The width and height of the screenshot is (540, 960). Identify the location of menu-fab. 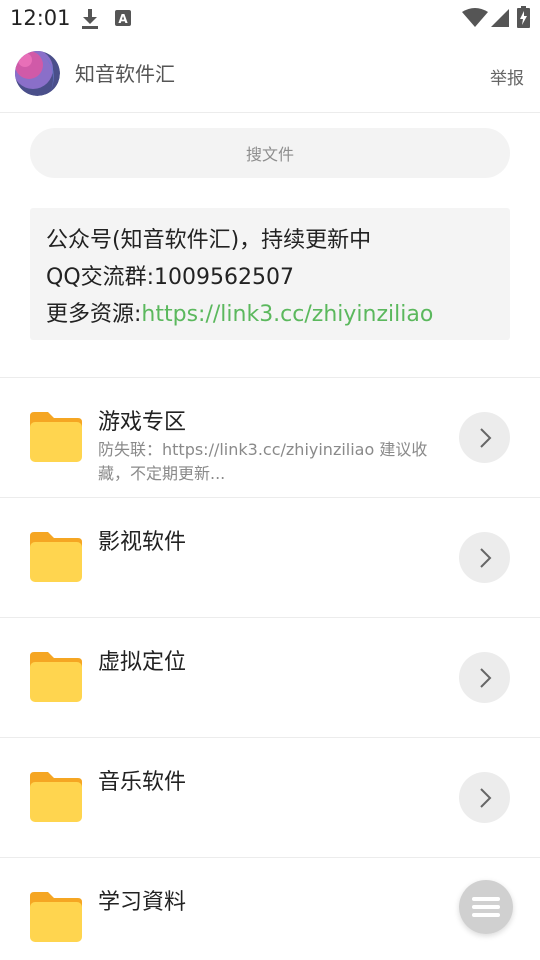
(486, 907).